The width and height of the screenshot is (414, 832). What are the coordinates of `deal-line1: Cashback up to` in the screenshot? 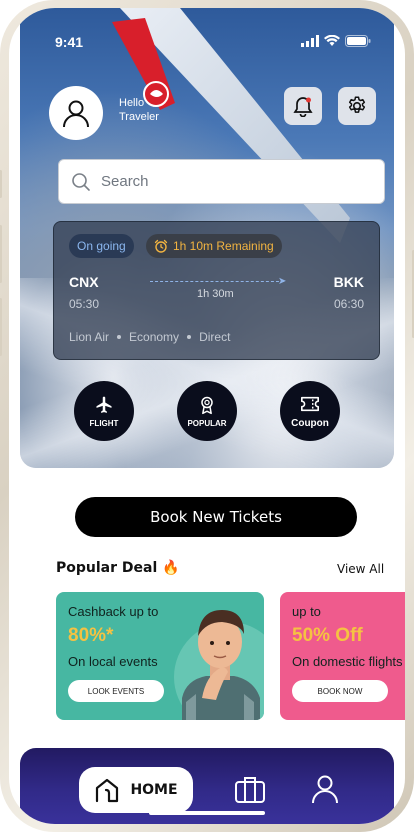 It's located at (113, 611).